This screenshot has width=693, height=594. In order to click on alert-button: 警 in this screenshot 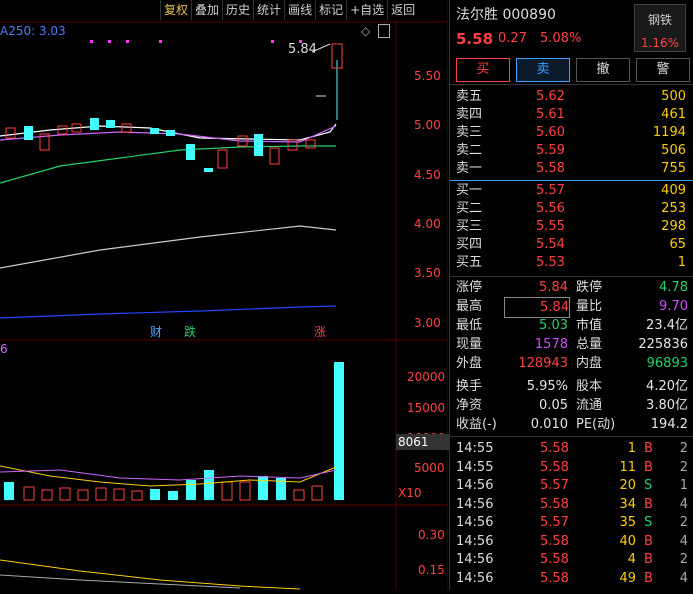, I will do `click(663, 70)`.